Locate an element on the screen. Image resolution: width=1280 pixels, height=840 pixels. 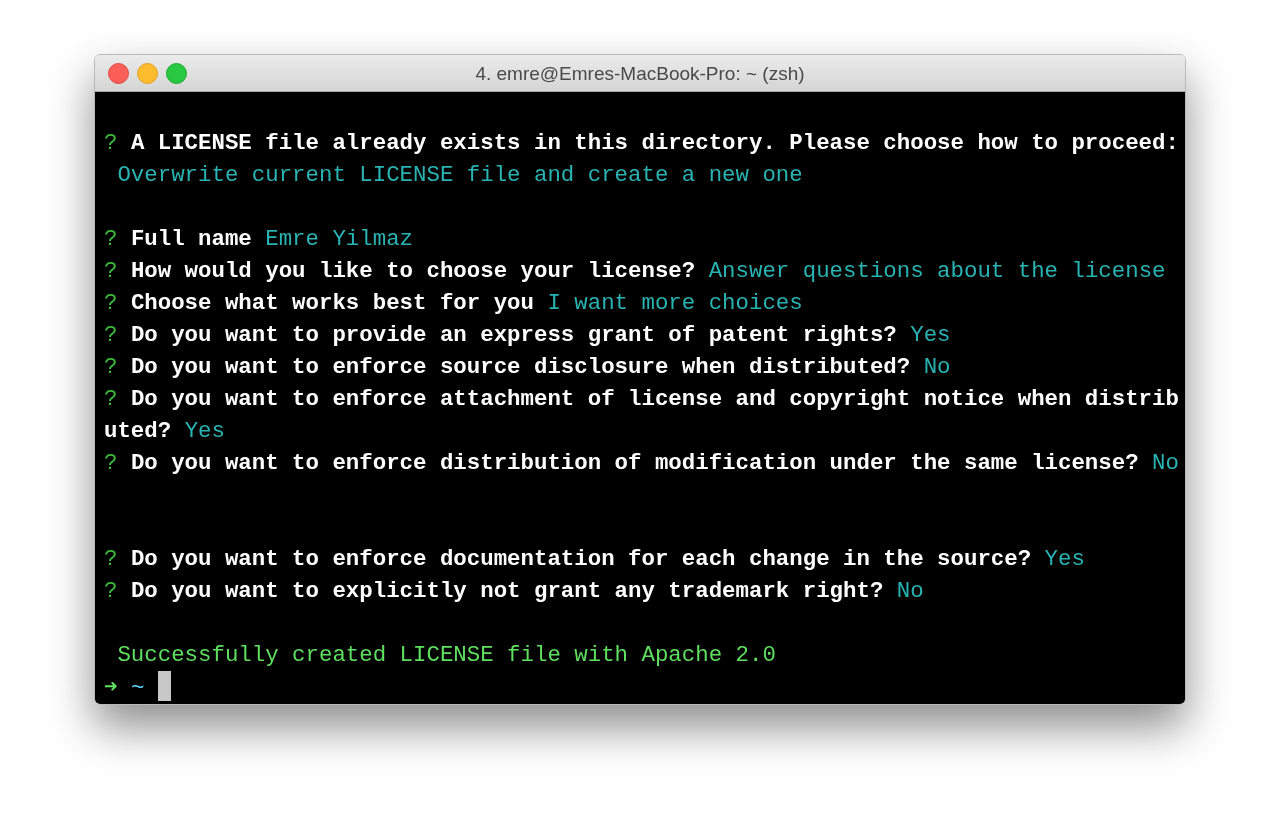
text-cursor is located at coordinates (164, 686).